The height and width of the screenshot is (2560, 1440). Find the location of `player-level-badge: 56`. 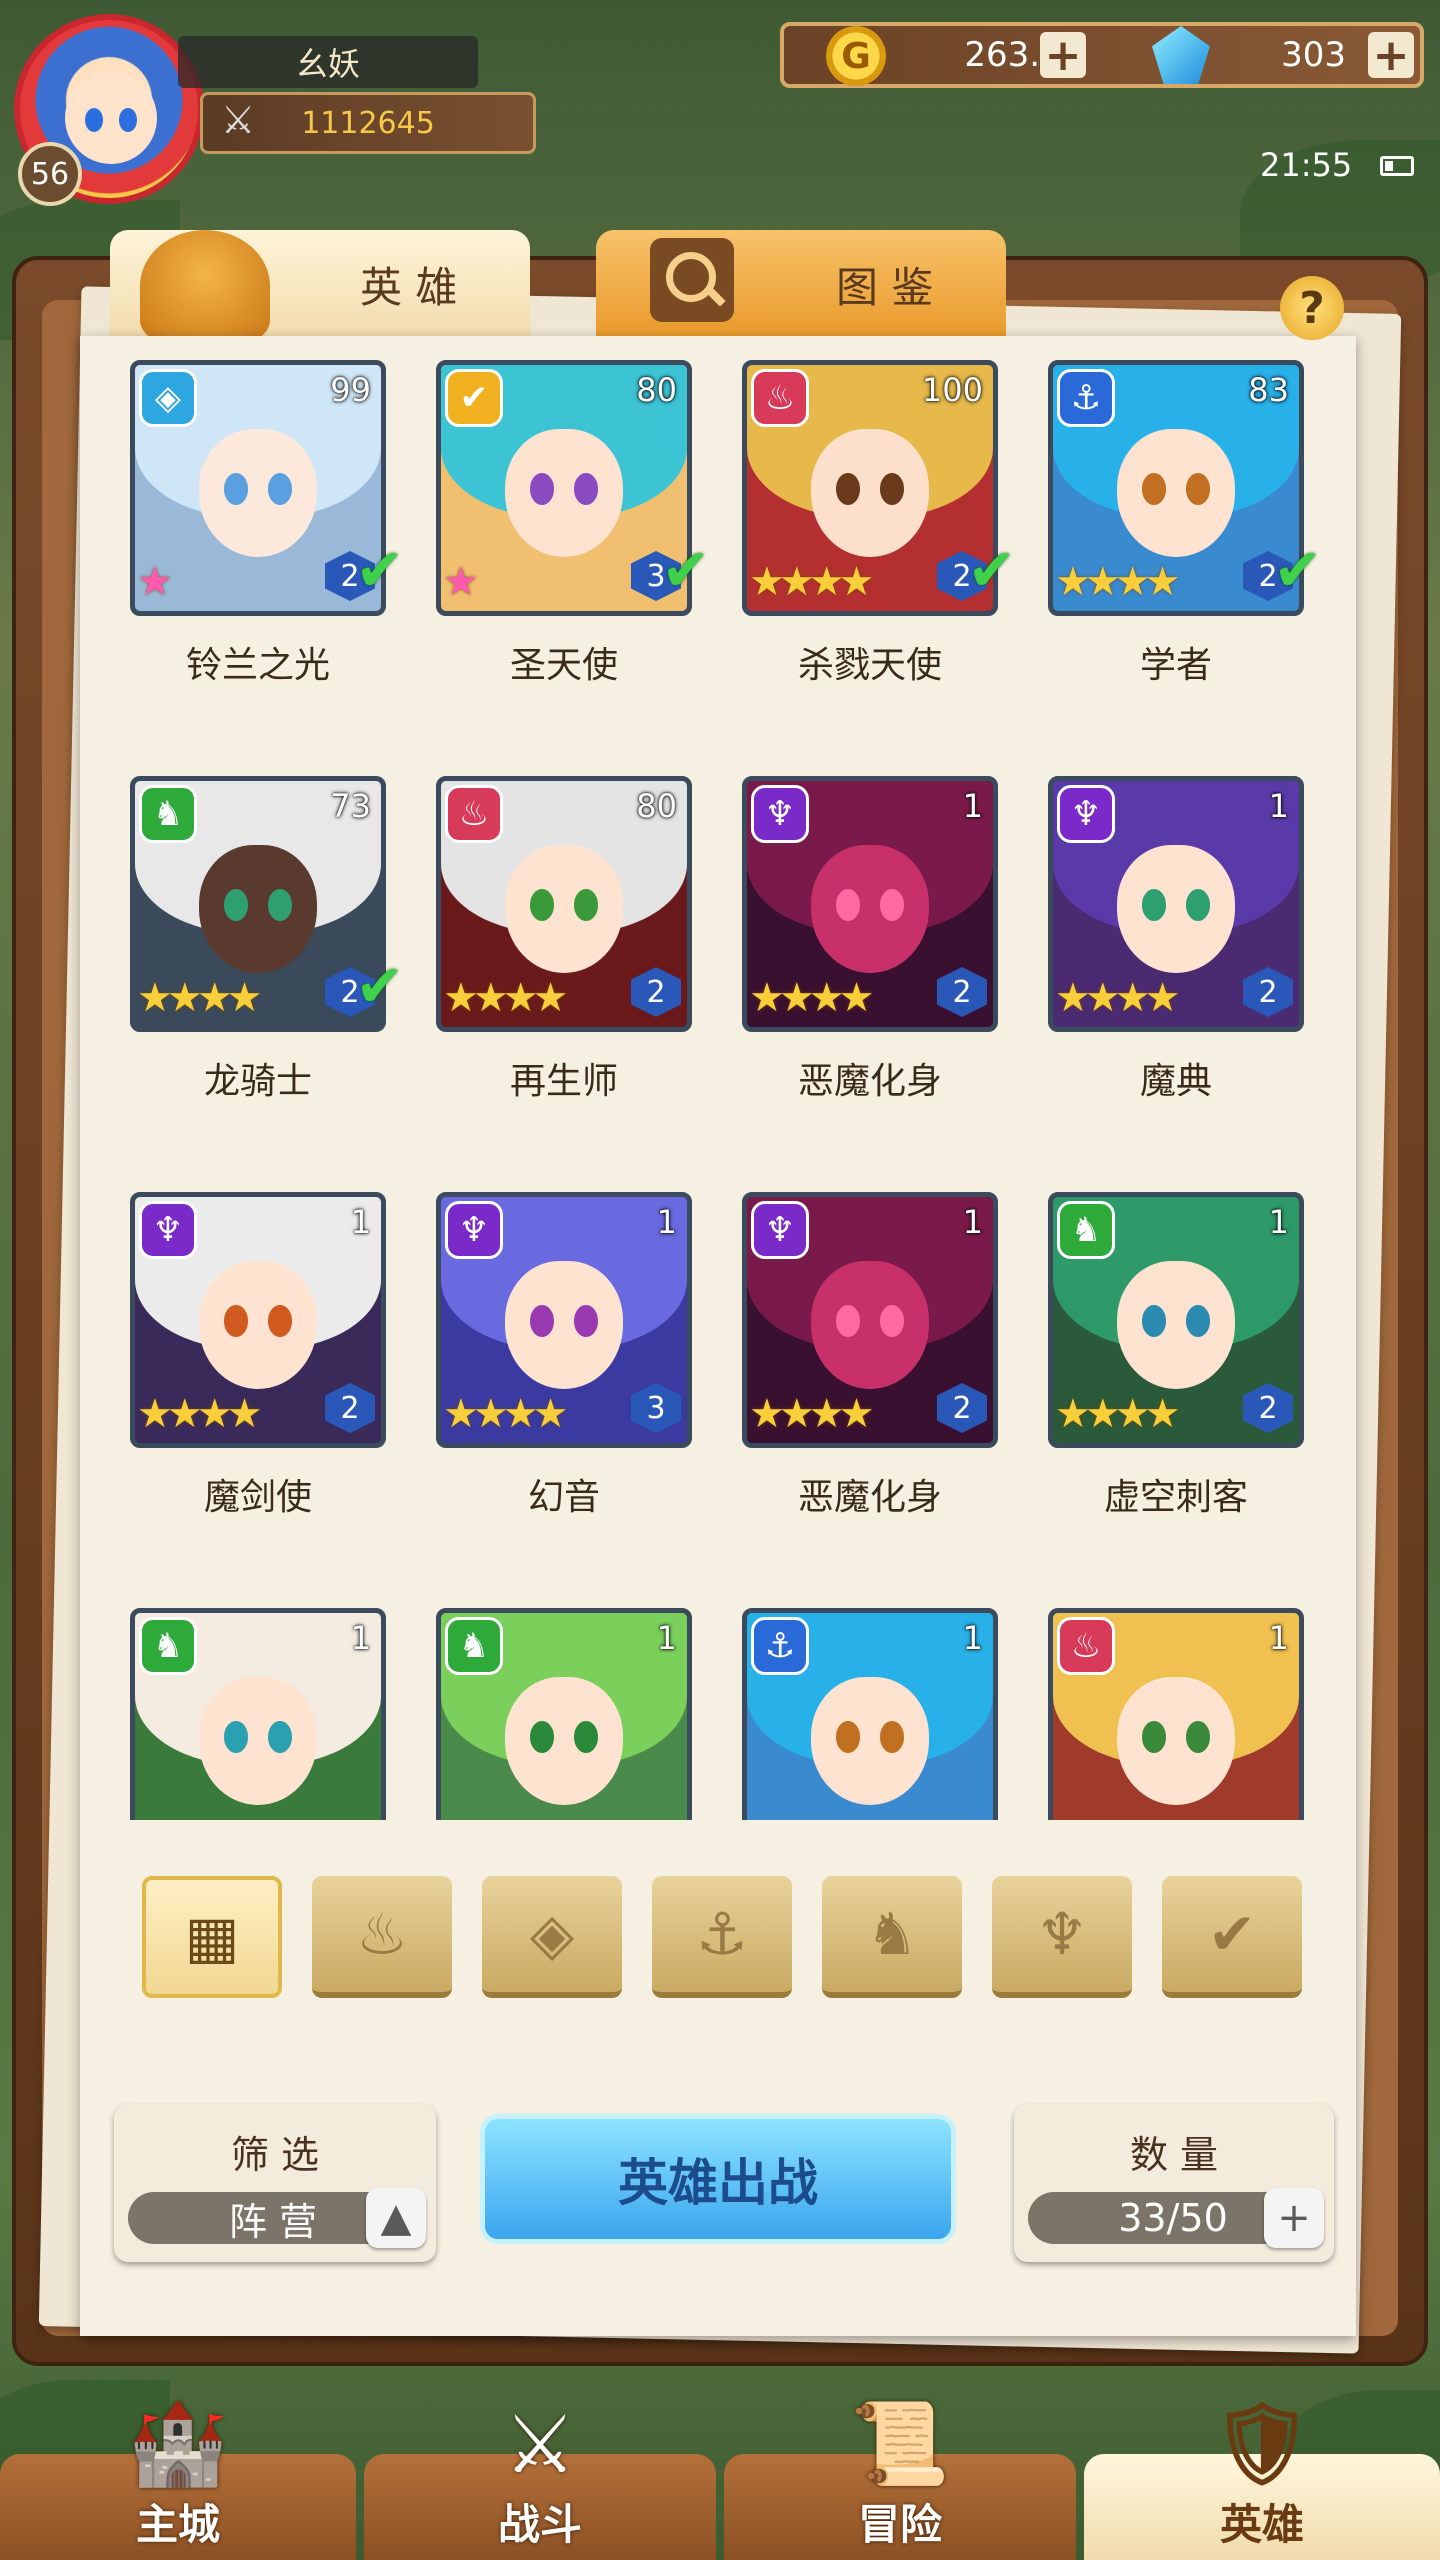

player-level-badge: 56 is located at coordinates (50, 174).